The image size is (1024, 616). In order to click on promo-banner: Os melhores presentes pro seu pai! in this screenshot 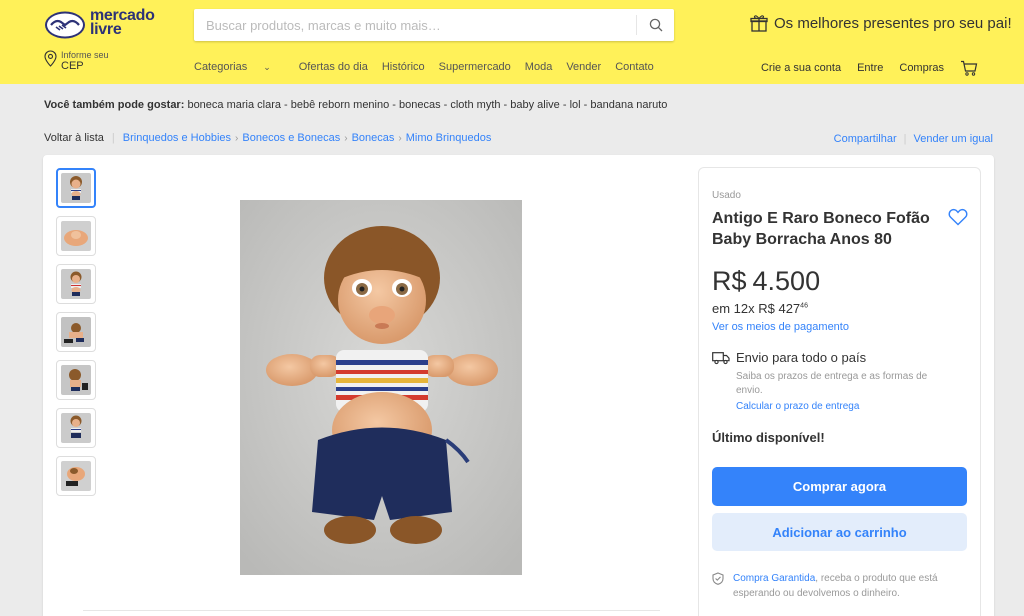, I will do `click(881, 23)`.